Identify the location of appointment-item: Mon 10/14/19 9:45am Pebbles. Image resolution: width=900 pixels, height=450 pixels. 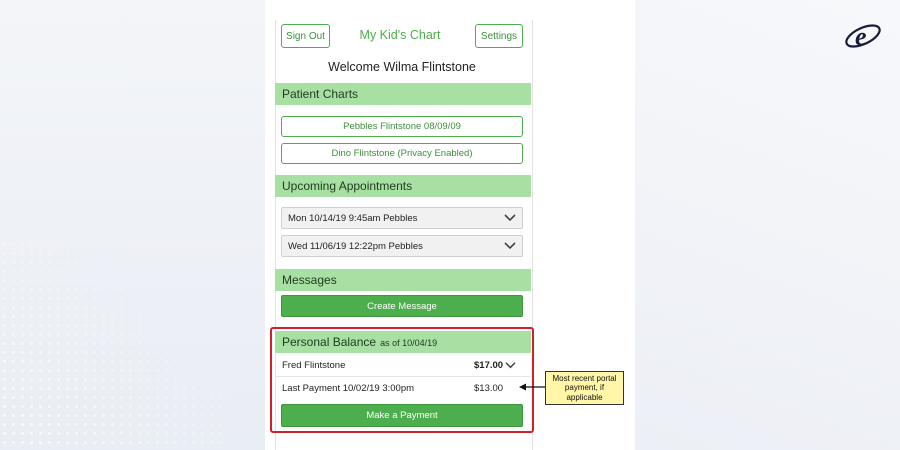
(402, 218).